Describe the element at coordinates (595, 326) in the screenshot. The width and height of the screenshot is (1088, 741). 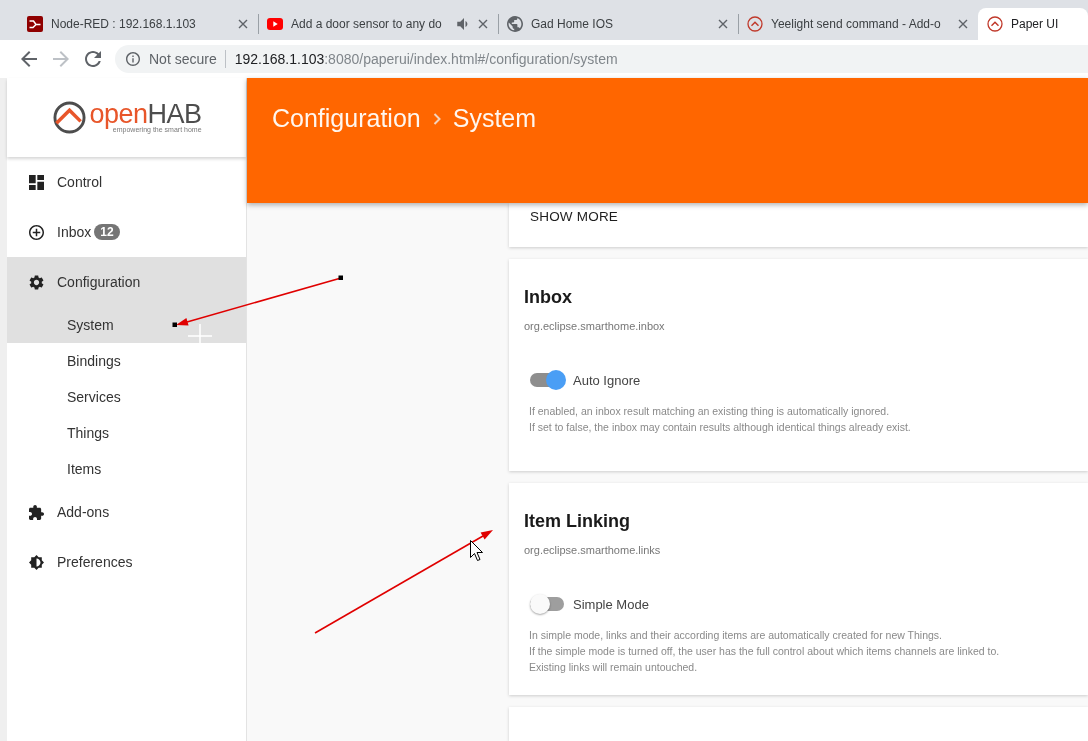
I see `card-subtitle: org.eclipse.smarthome.inbox` at that location.